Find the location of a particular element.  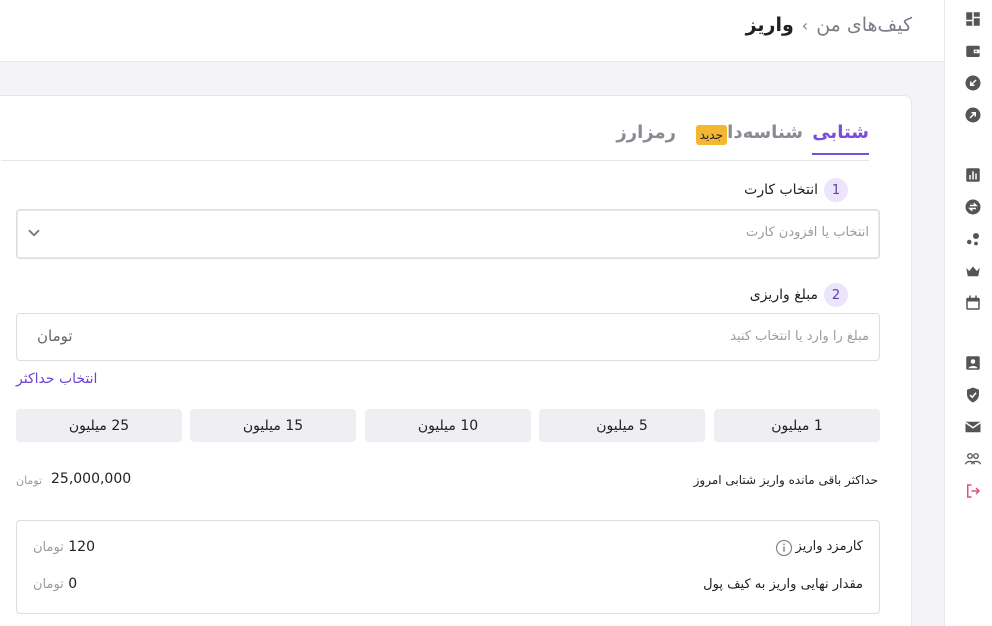

step-amount: 2 مبلغ واریزی is located at coordinates (799, 295).